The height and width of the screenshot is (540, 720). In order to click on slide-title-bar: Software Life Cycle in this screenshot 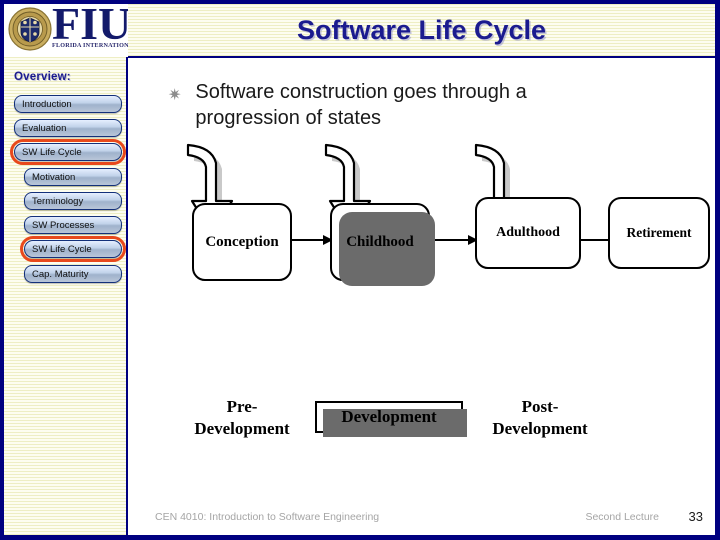, I will do `click(421, 30)`.